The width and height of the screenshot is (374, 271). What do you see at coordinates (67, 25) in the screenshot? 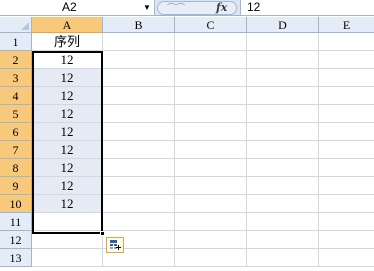
I see `column-header-a: A` at bounding box center [67, 25].